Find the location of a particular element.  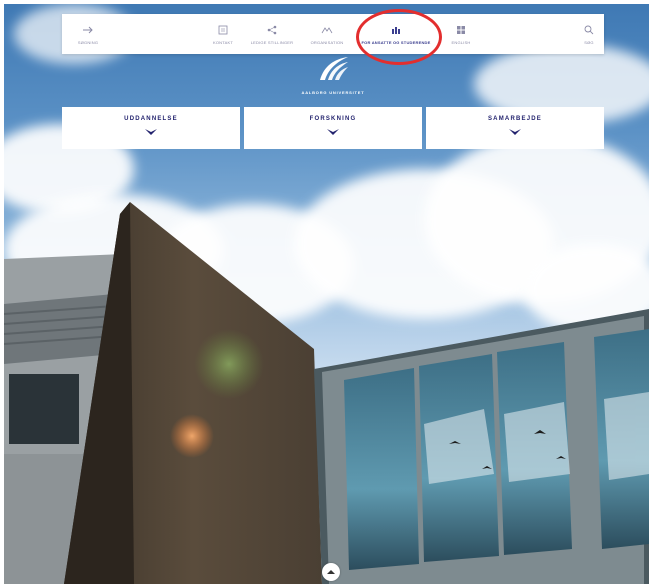

people-icon is located at coordinates (396, 30).